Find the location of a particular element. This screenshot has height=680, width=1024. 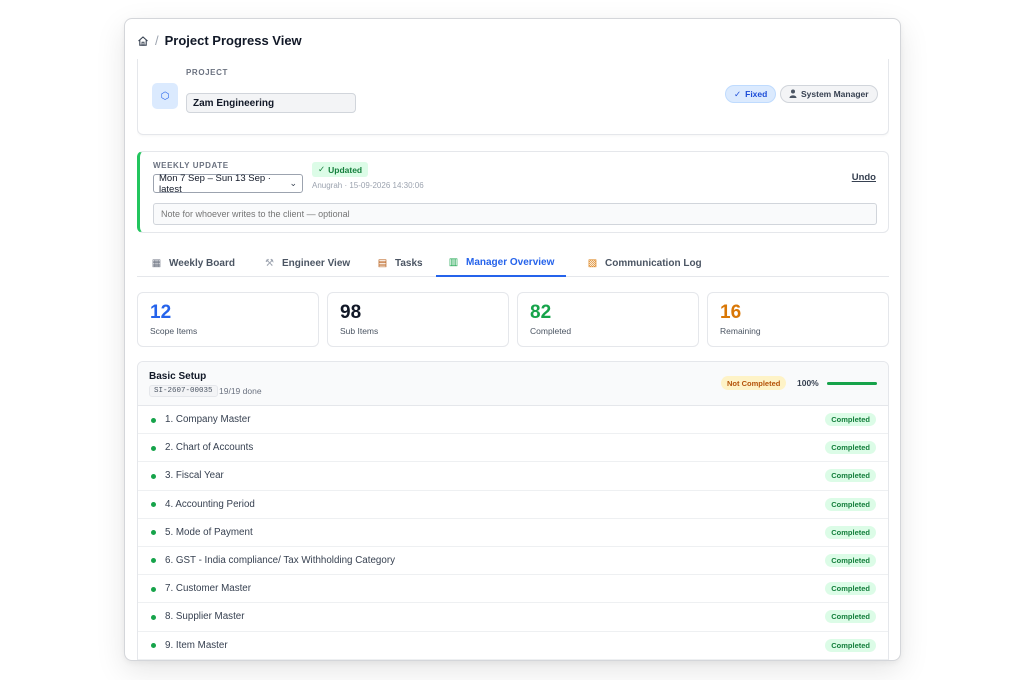

tab-communication-log: ▧ Communication Log is located at coordinates (644, 263).